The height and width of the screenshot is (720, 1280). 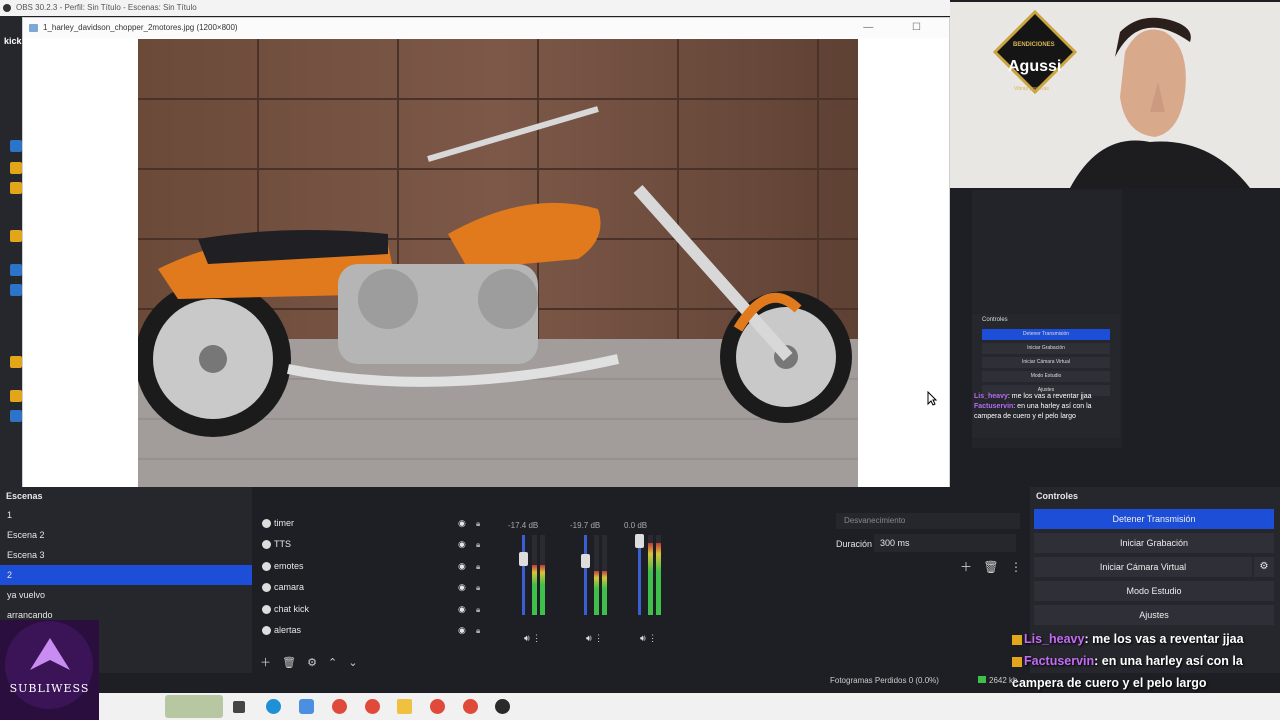 What do you see at coordinates (901, 28) in the screenshot?
I see `window-controls: — ☐` at bounding box center [901, 28].